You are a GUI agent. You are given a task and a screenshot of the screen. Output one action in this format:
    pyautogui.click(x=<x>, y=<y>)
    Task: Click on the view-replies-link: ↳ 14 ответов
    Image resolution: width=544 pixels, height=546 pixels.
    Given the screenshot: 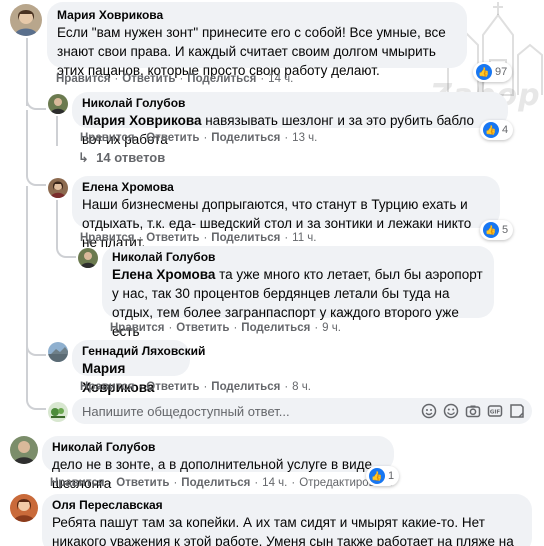 What is the action you would take?
    pyautogui.click(x=121, y=158)
    